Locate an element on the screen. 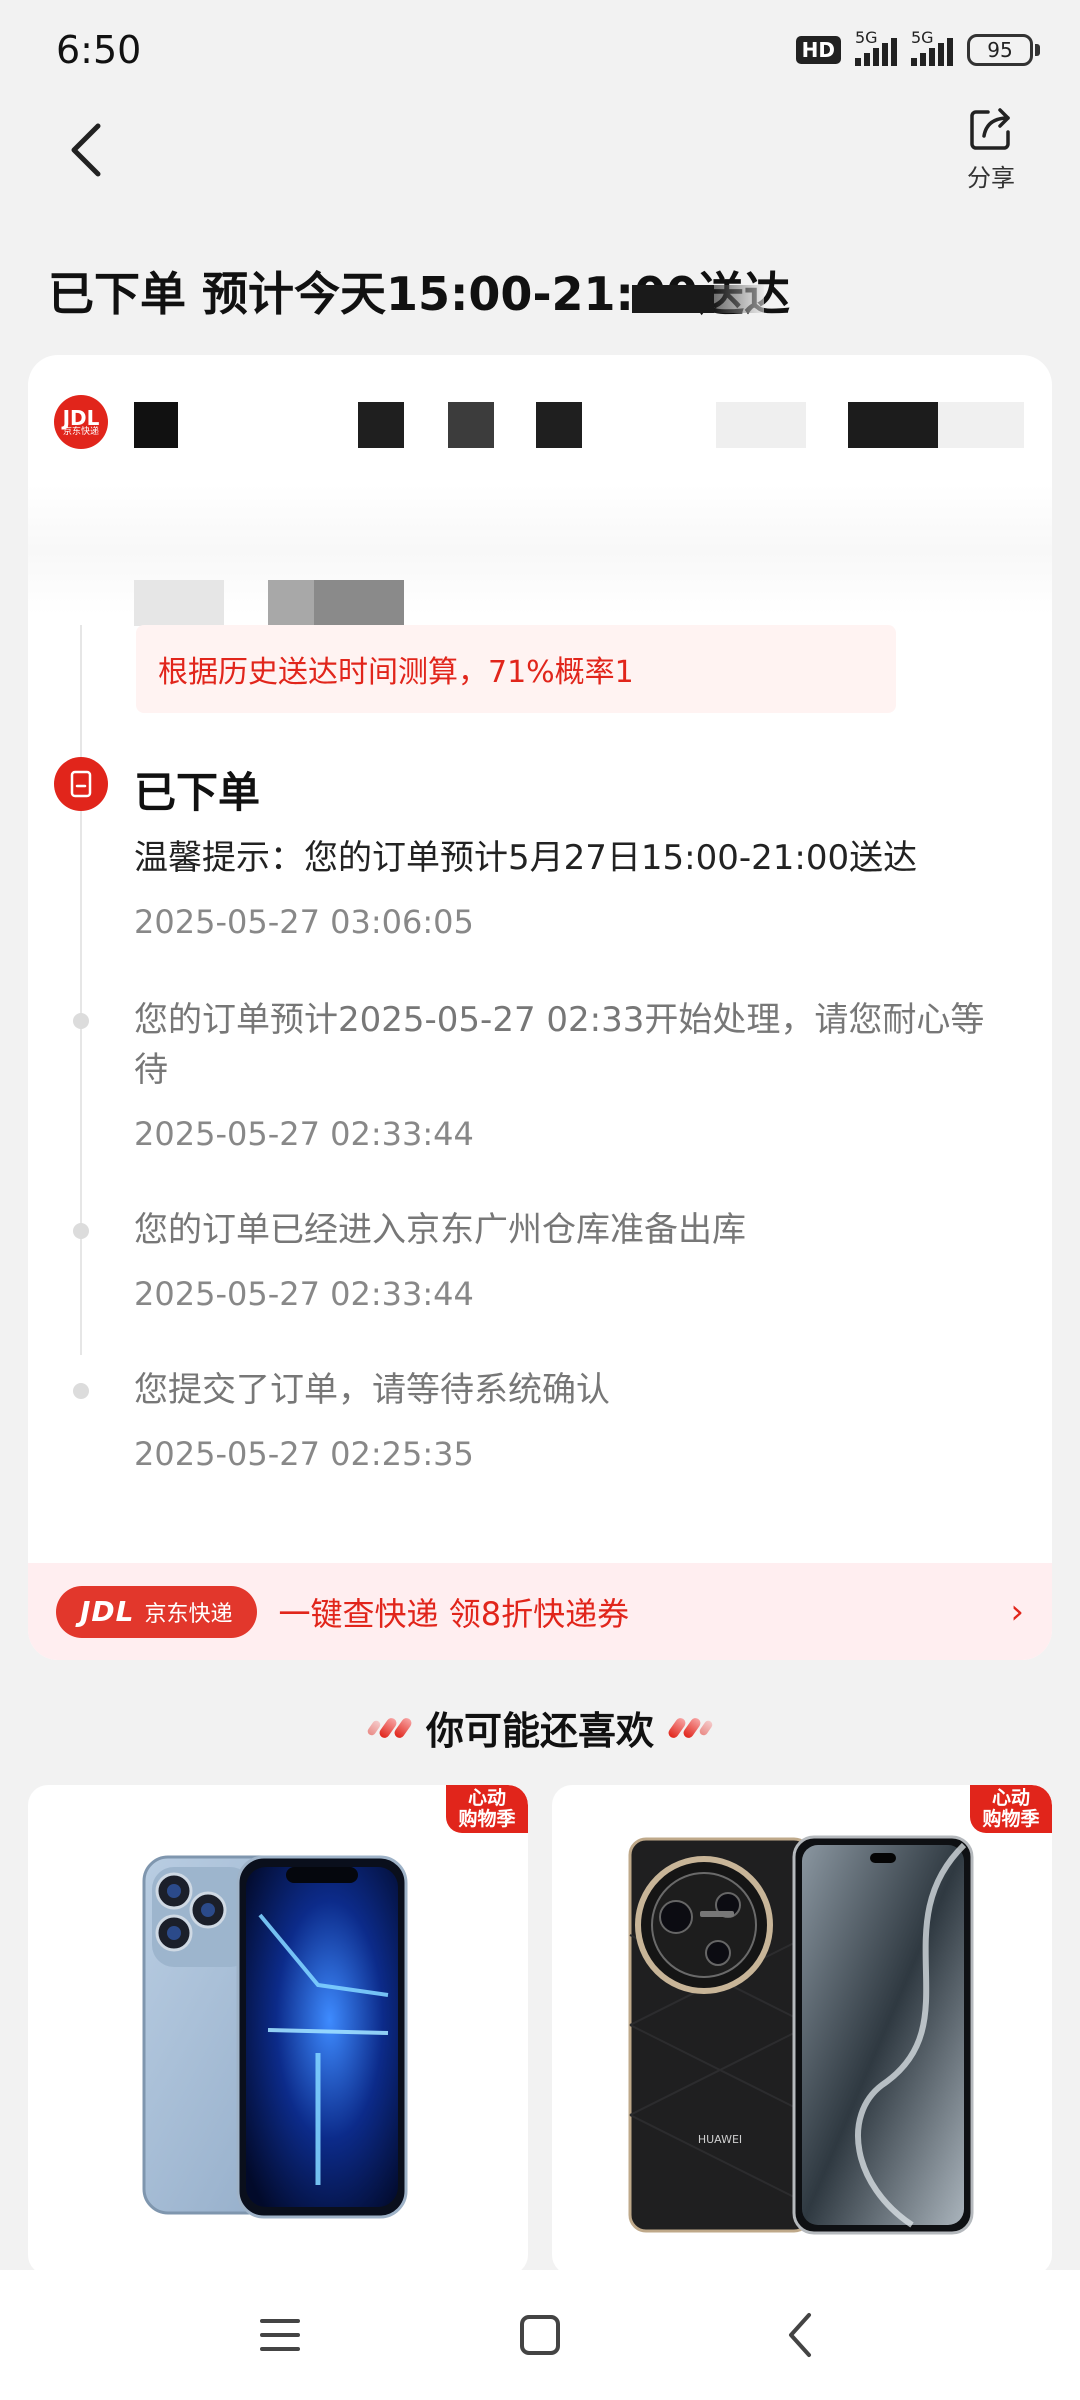 Image resolution: width=1080 pixels, height=2400 pixels. recommendations-header: 你可能还喜欢 is located at coordinates (540, 1727).